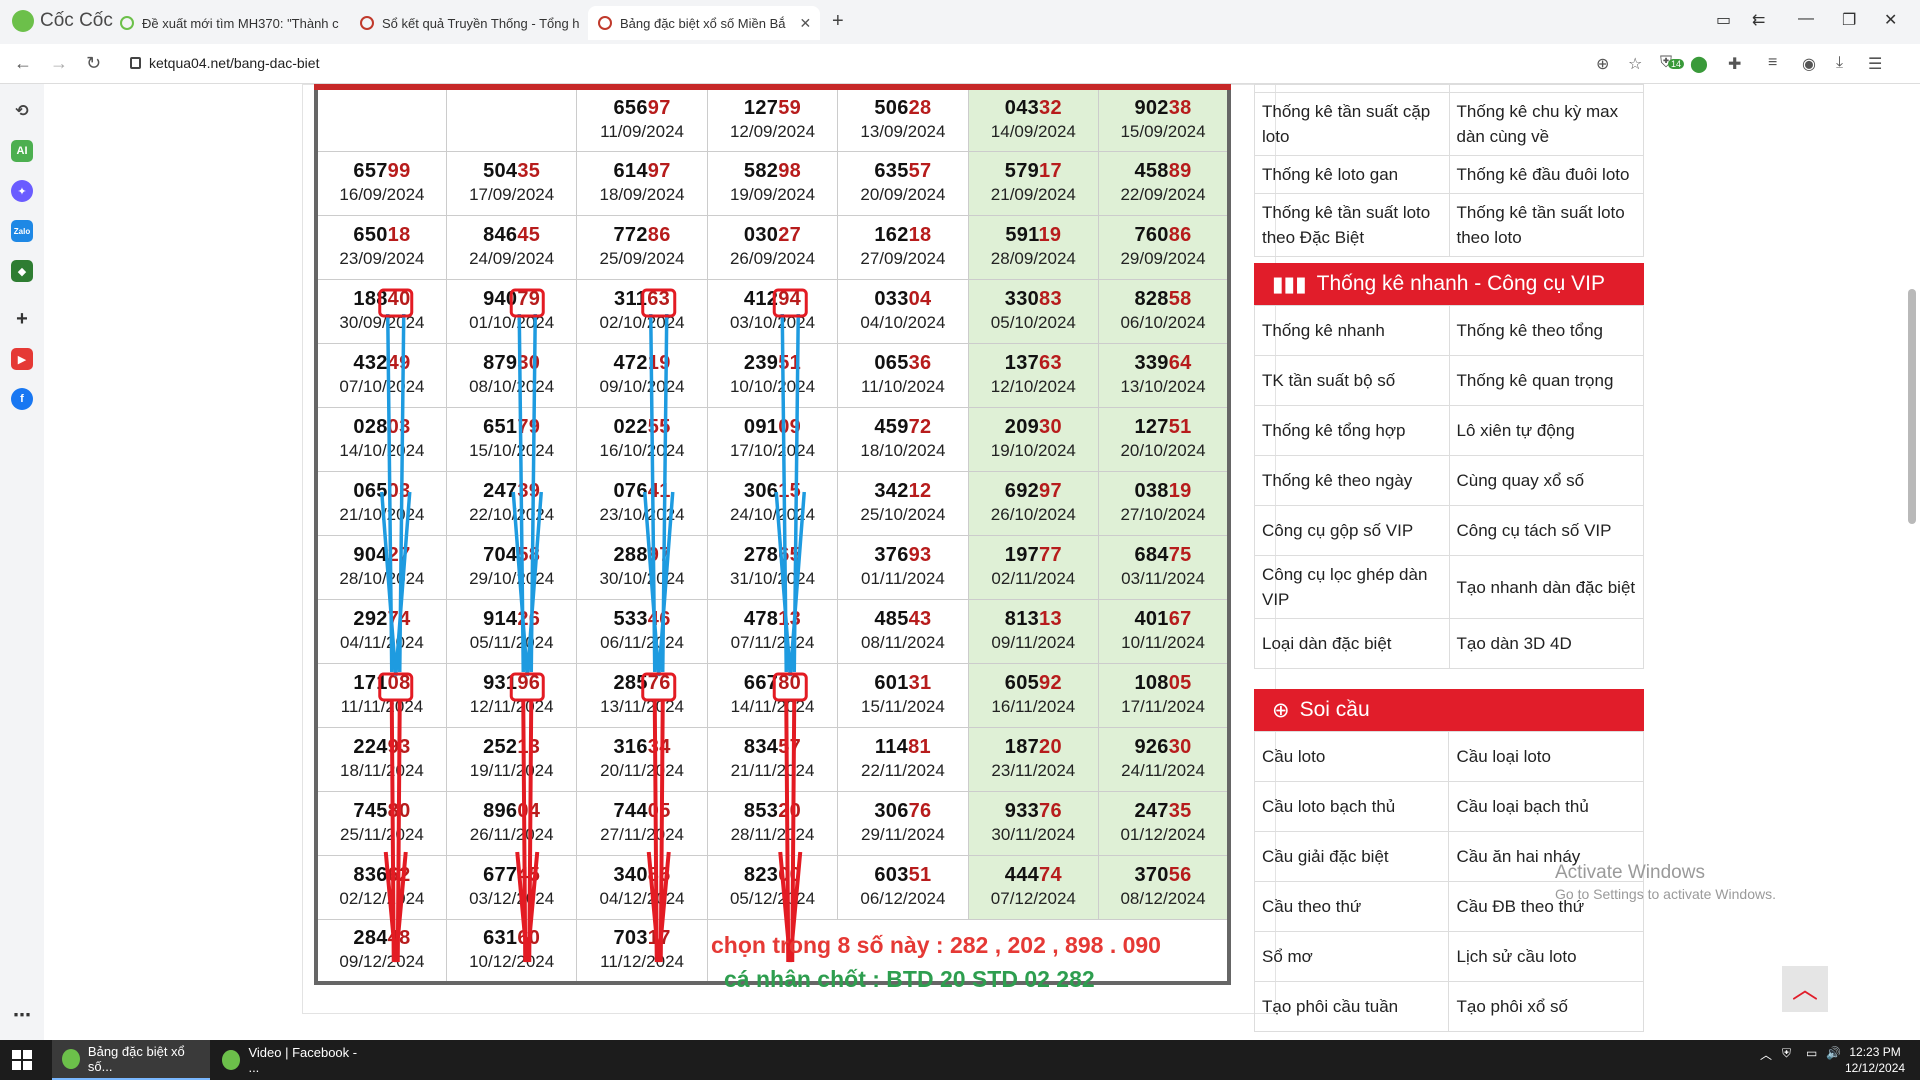 The width and height of the screenshot is (1920, 1080). Describe the element at coordinates (902, 491) in the screenshot. I see `special-number: 34212` at that location.